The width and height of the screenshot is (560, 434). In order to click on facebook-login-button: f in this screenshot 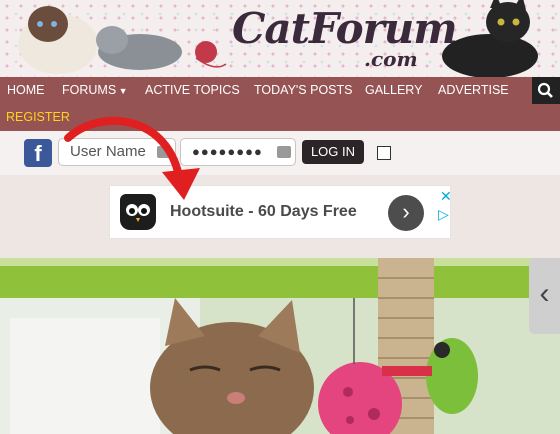, I will do `click(38, 153)`.